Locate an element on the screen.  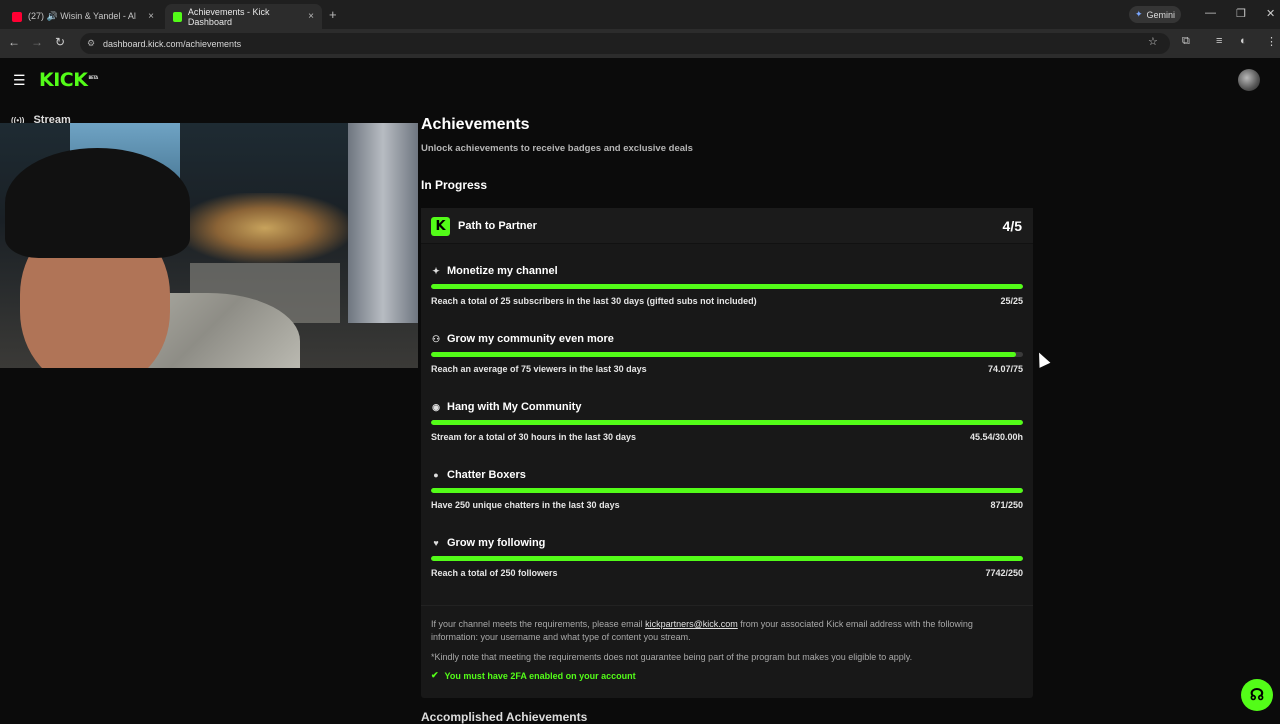
url-text: dashboard.kick.com/achievements is located at coordinates (172, 43).